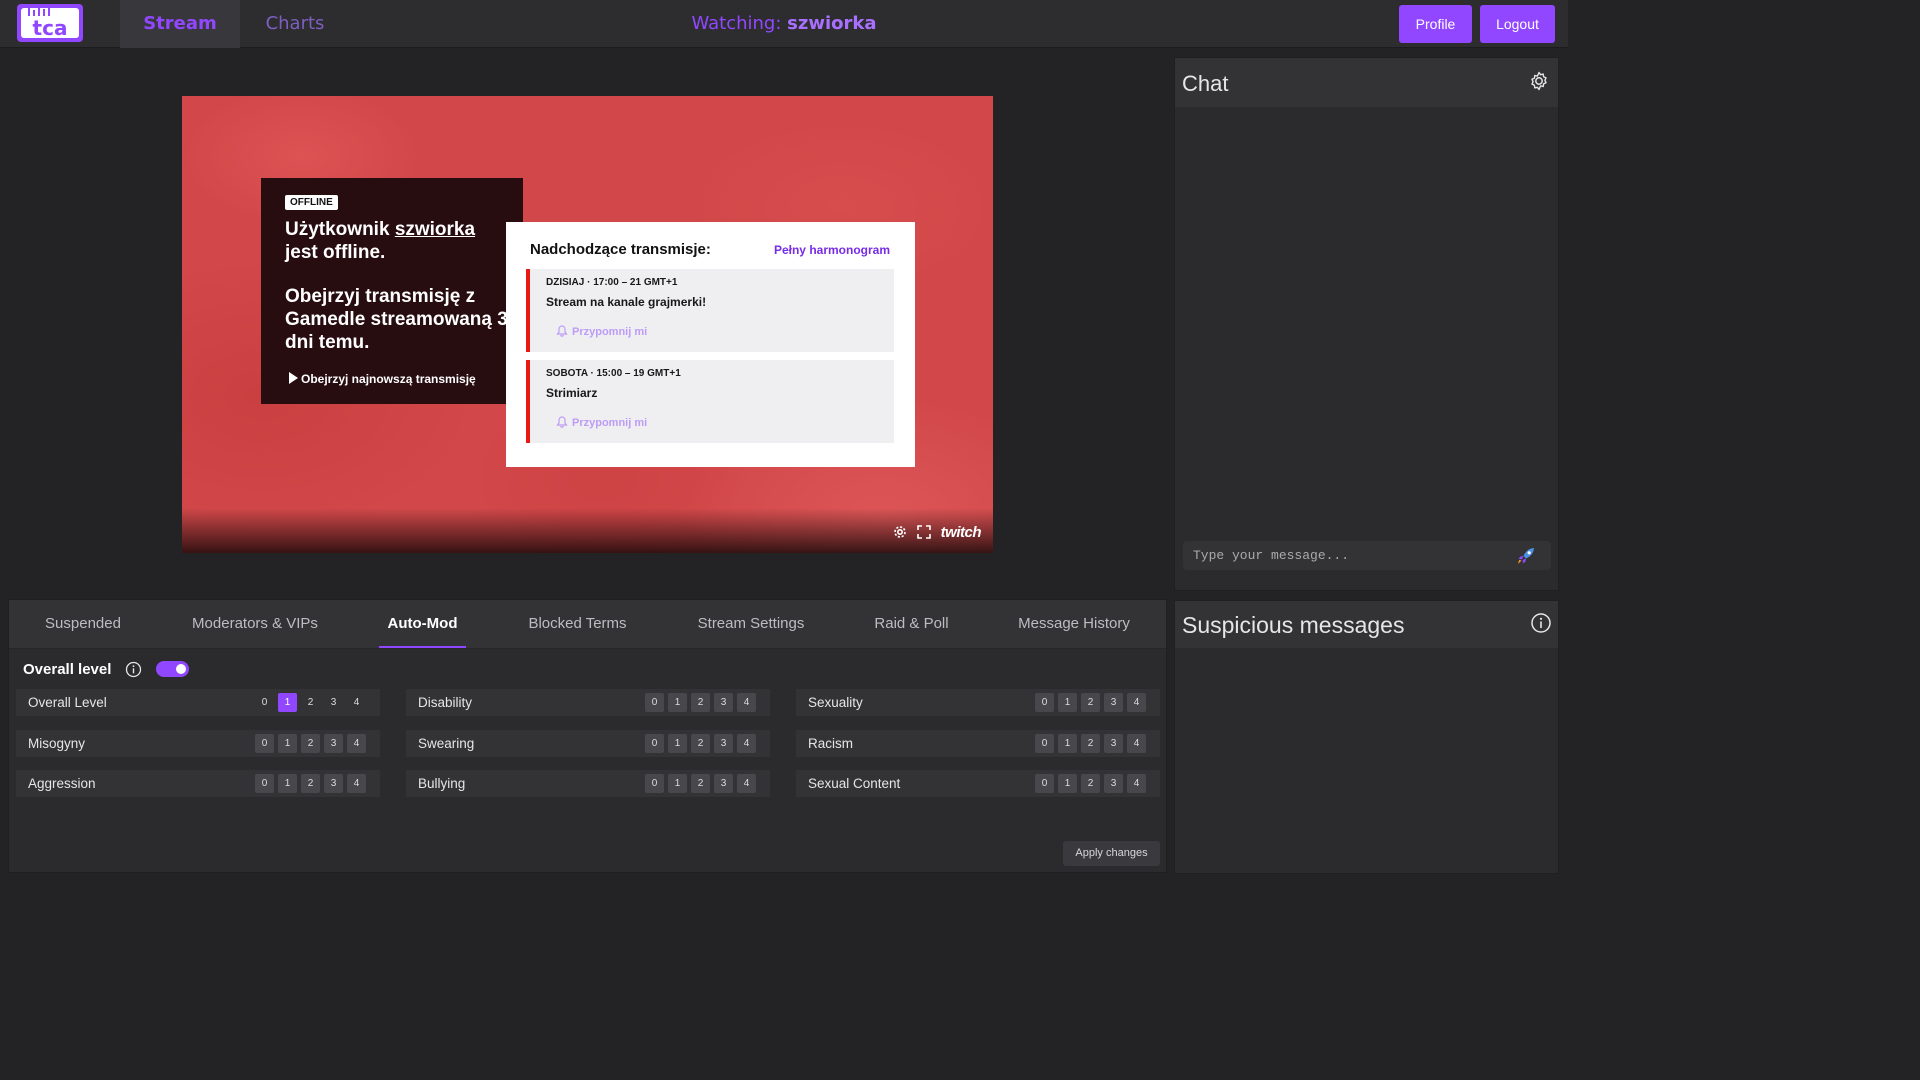 This screenshot has height=1080, width=1920. What do you see at coordinates (180, 24) in the screenshot?
I see `nav-tab-stream: Stream` at bounding box center [180, 24].